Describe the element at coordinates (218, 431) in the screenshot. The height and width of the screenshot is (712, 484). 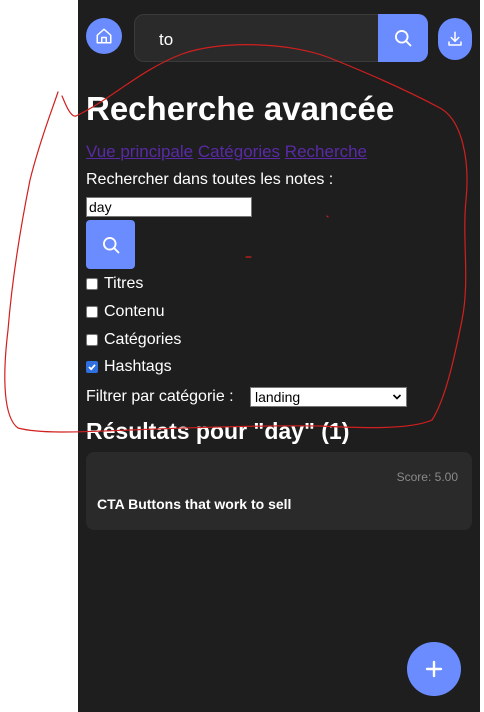
I see `results-title: Résultats pour "day" (1)` at that location.